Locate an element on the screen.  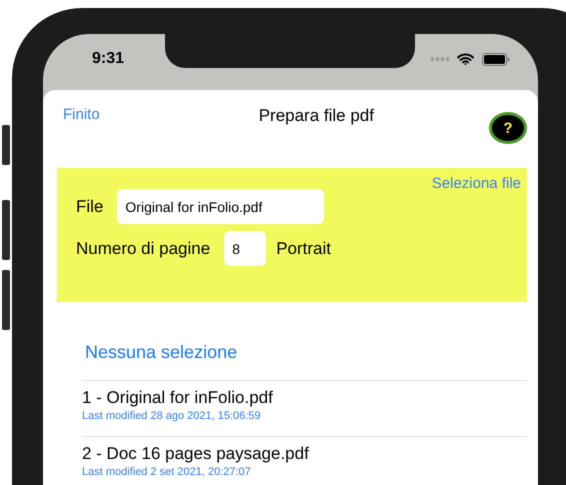
file-list-item: 2 - Doc 16 pages paysage.pdf Last modified 2 set 2021, 20:27:07 is located at coordinates (304, 461).